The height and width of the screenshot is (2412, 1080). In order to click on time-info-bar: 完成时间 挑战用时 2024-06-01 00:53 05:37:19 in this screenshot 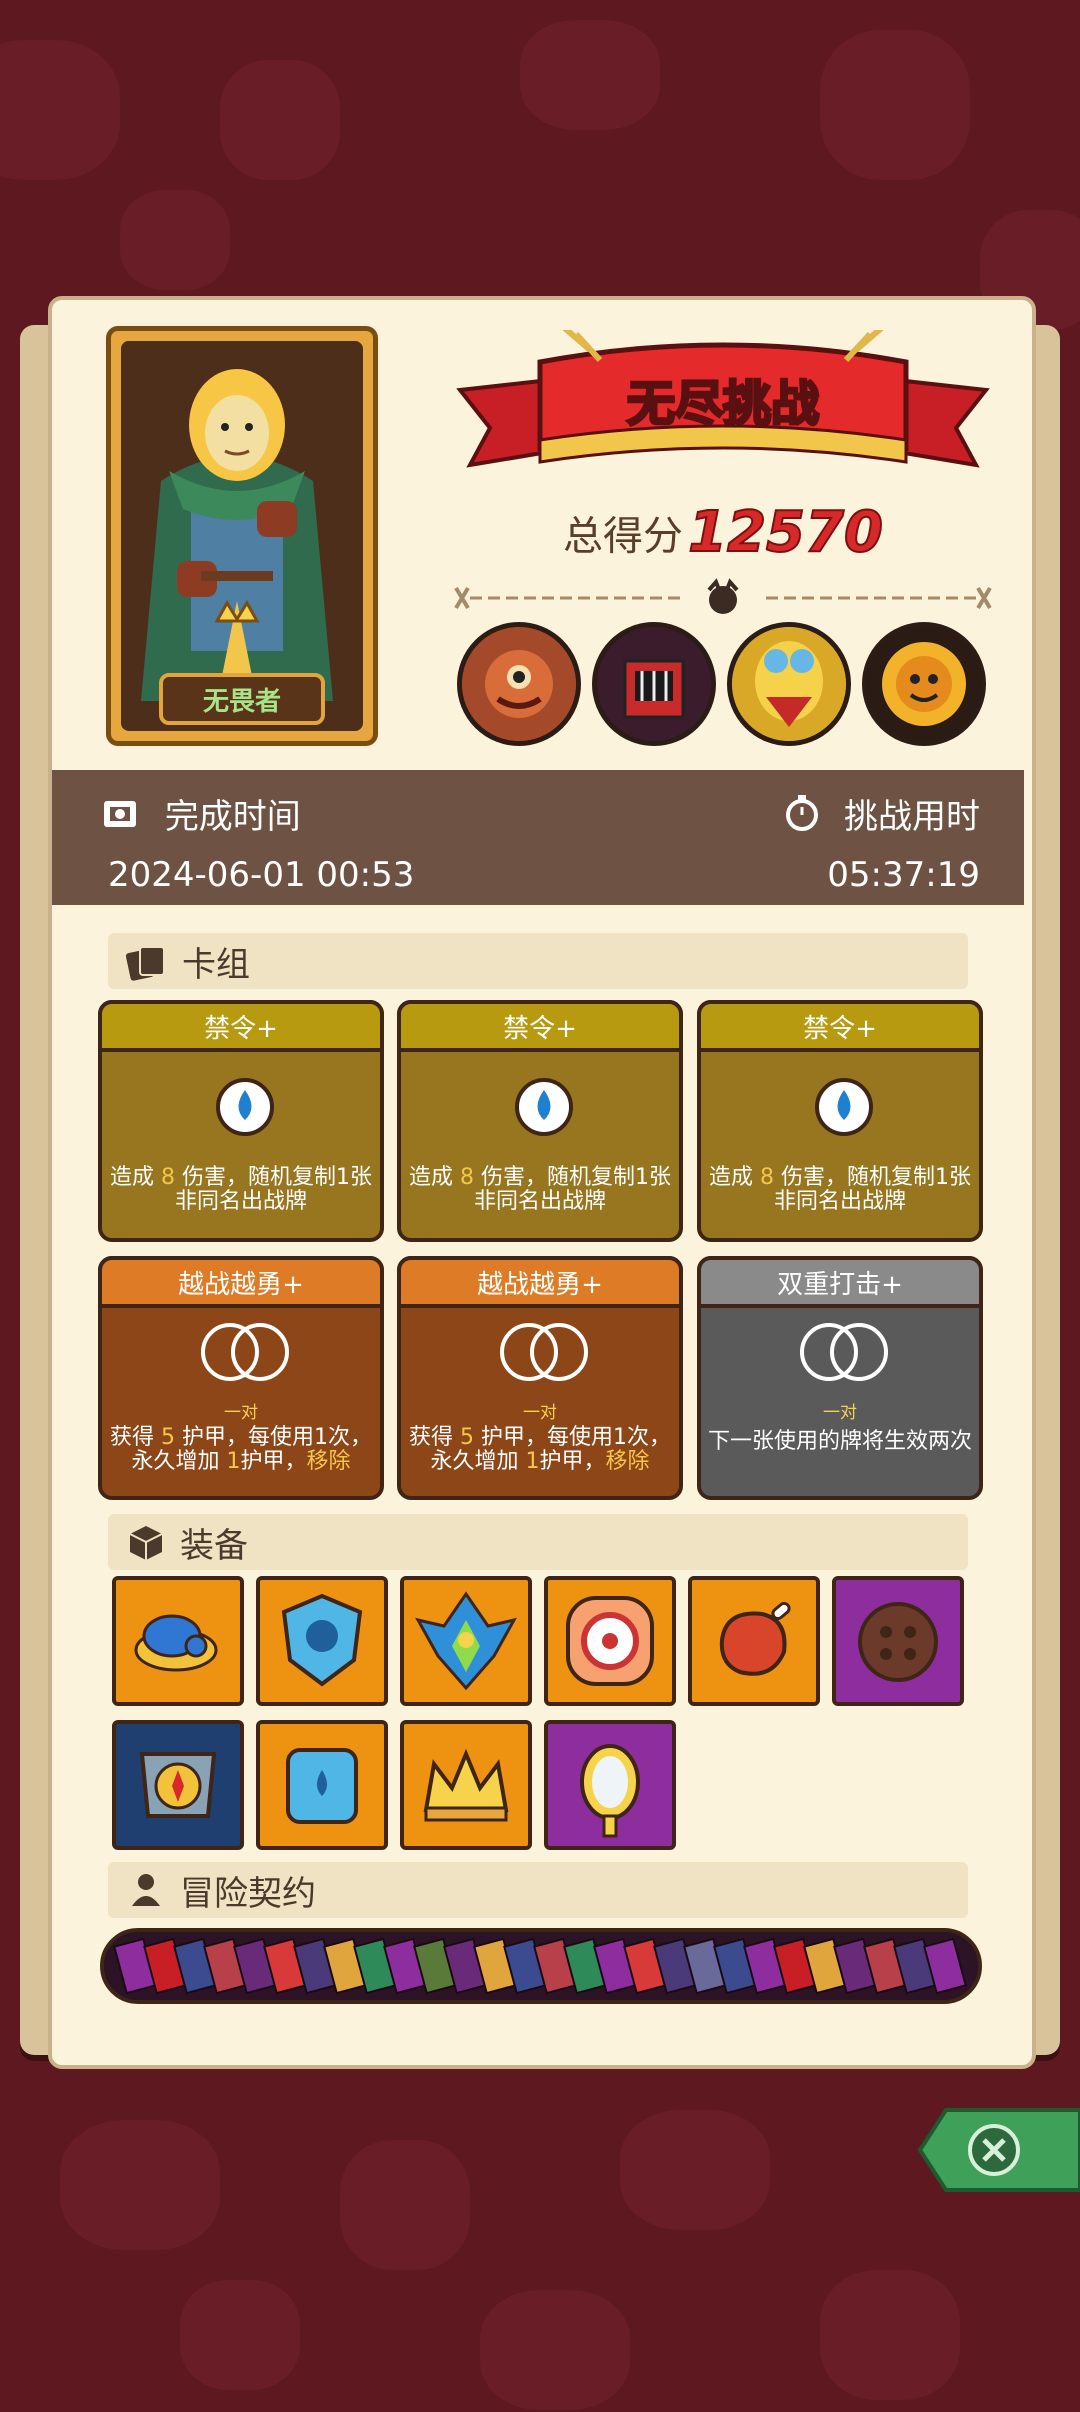, I will do `click(538, 837)`.